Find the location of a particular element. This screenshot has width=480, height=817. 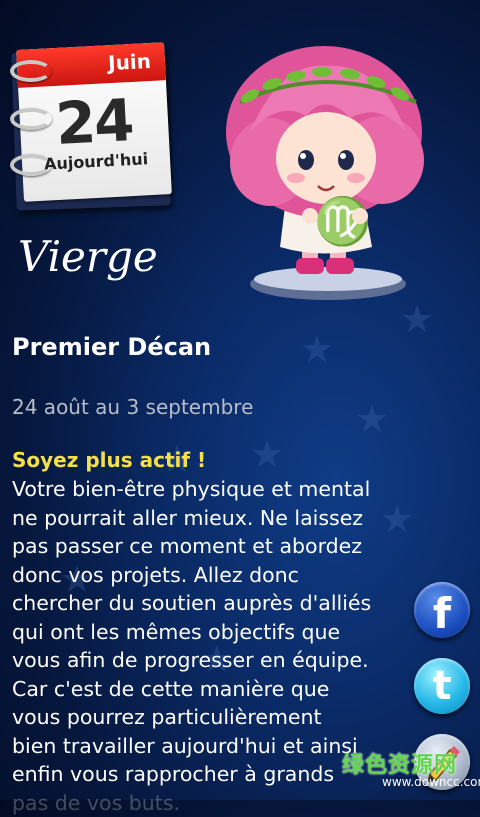

horoscope-line: vous pourrez particulièrement is located at coordinates (207, 717).